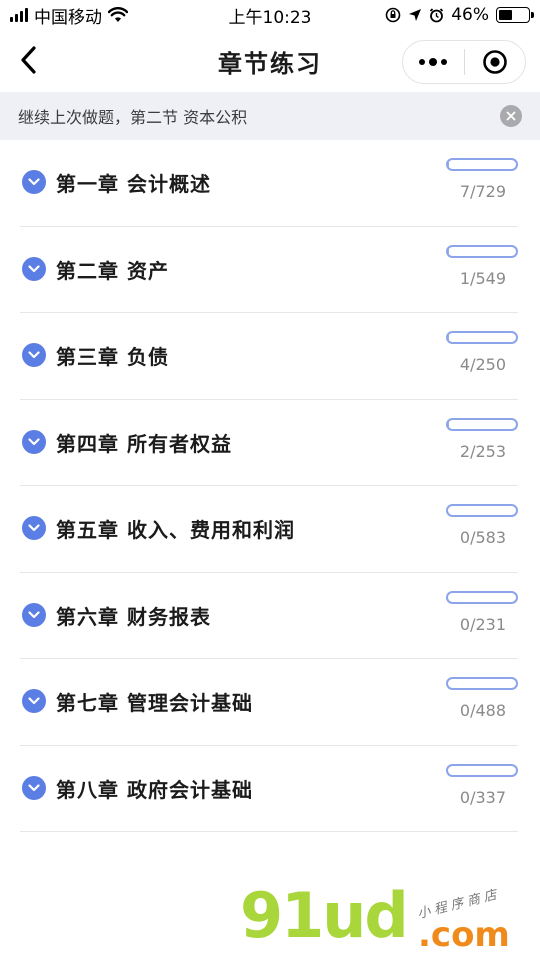 This screenshot has width=540, height=960. Describe the element at coordinates (393, 15) in the screenshot. I see `orientation-lock-icon` at that location.